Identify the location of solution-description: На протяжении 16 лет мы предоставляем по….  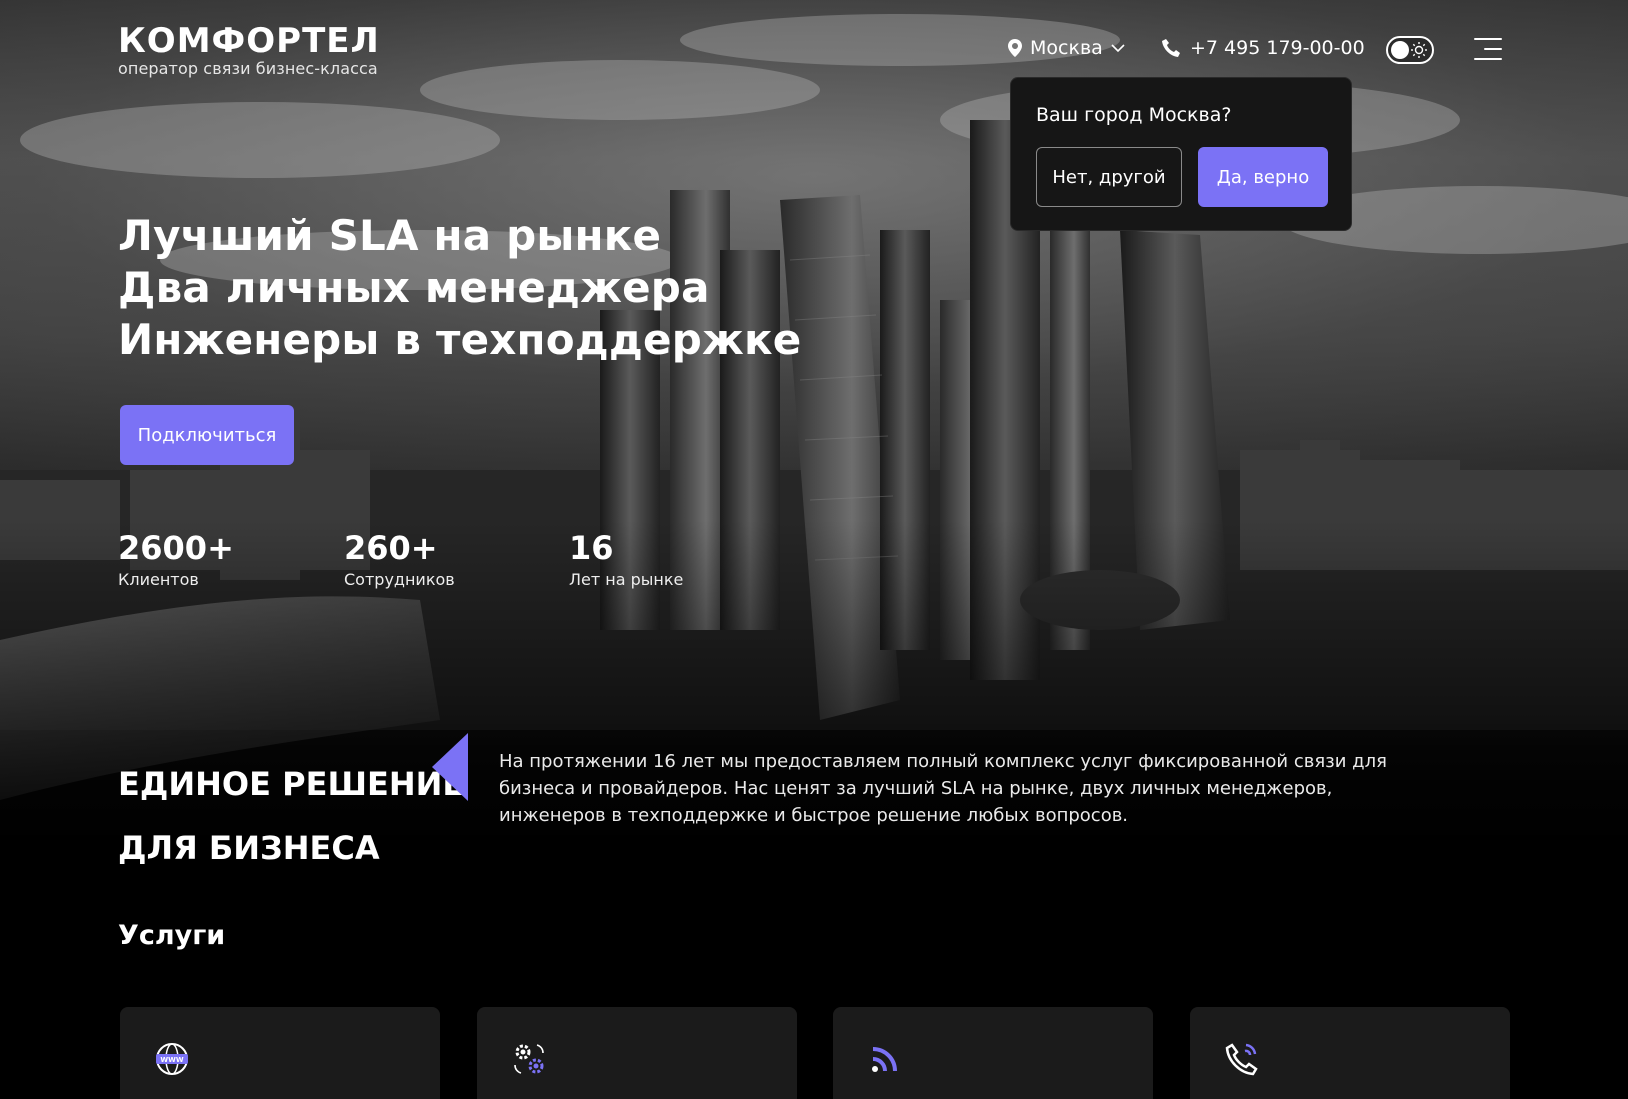
(943, 788).